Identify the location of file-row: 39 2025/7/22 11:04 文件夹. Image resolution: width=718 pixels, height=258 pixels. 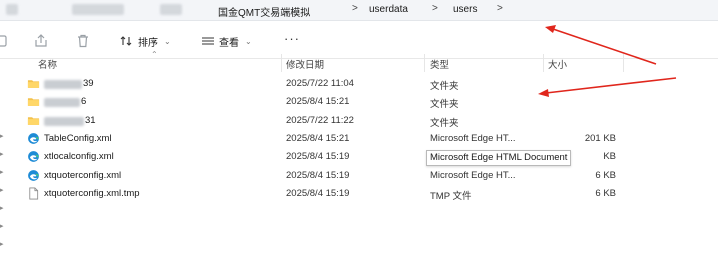
(359, 84).